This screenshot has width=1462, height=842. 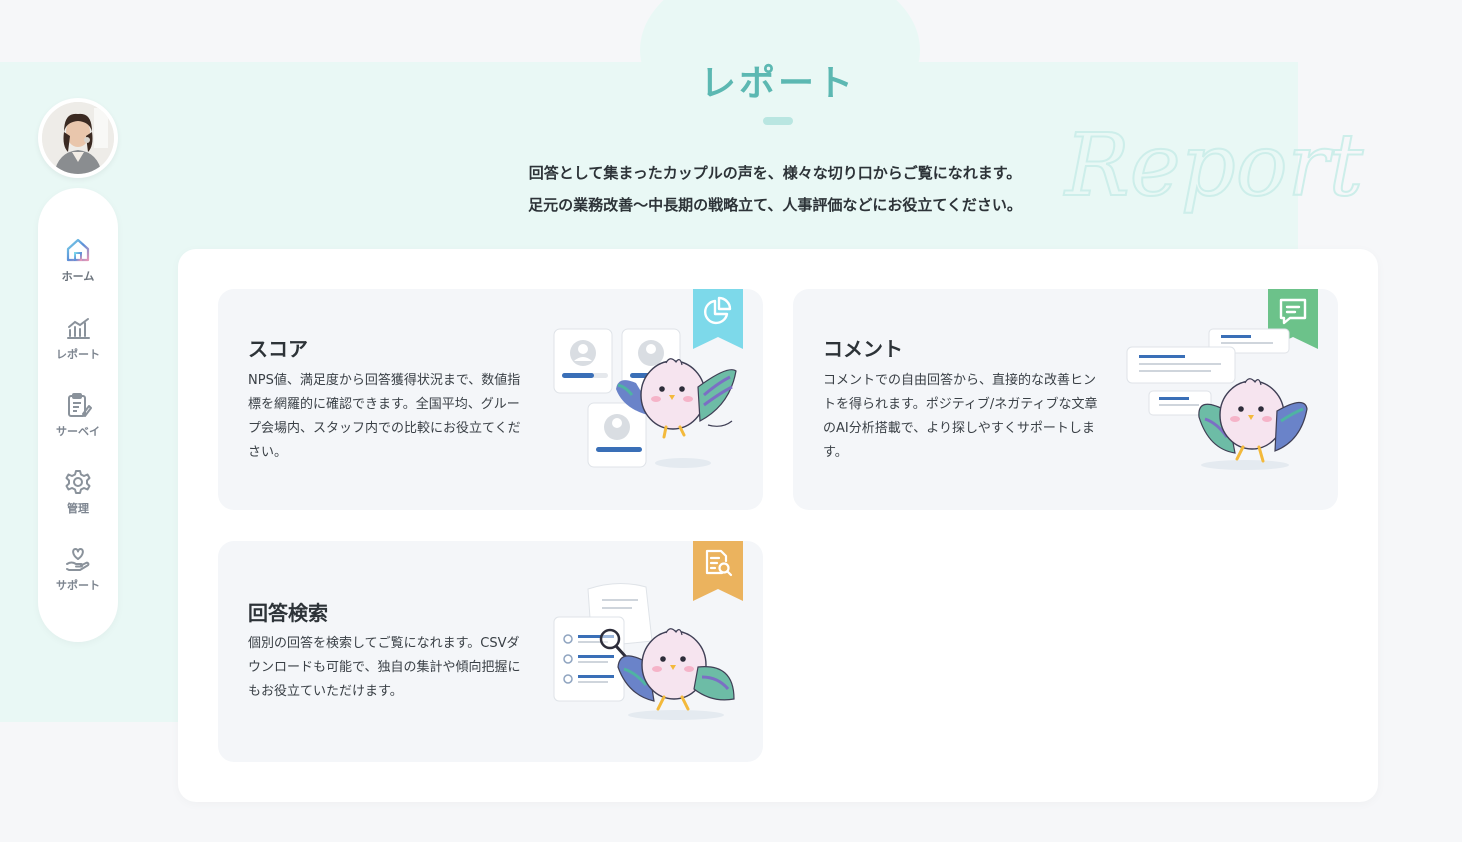 I want to click on sidebar-item-label: ホーム, so click(x=78, y=276).